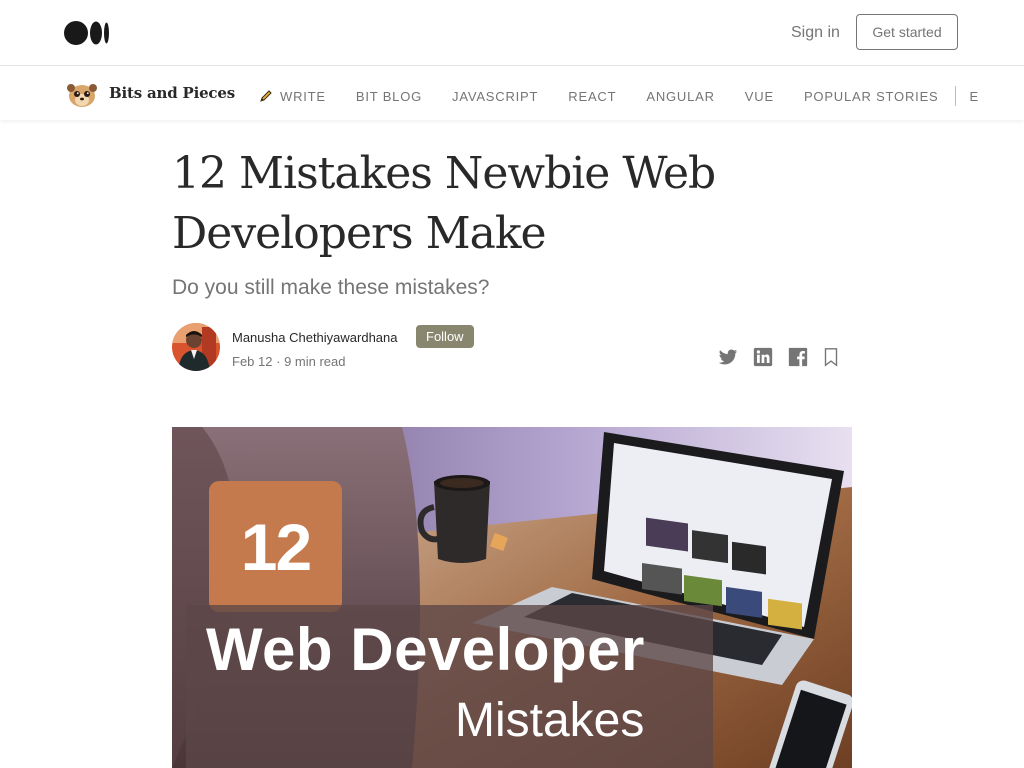 The height and width of the screenshot is (768, 1024). What do you see at coordinates (974, 96) in the screenshot?
I see `nav-item-truncated: E` at bounding box center [974, 96].